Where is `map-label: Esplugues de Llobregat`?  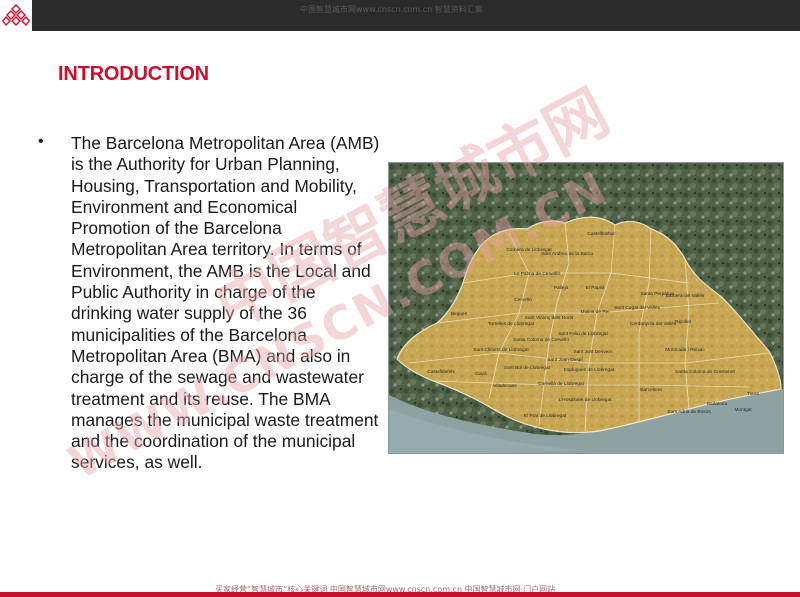
map-label: Esplugues de Llobregat is located at coordinates (589, 370).